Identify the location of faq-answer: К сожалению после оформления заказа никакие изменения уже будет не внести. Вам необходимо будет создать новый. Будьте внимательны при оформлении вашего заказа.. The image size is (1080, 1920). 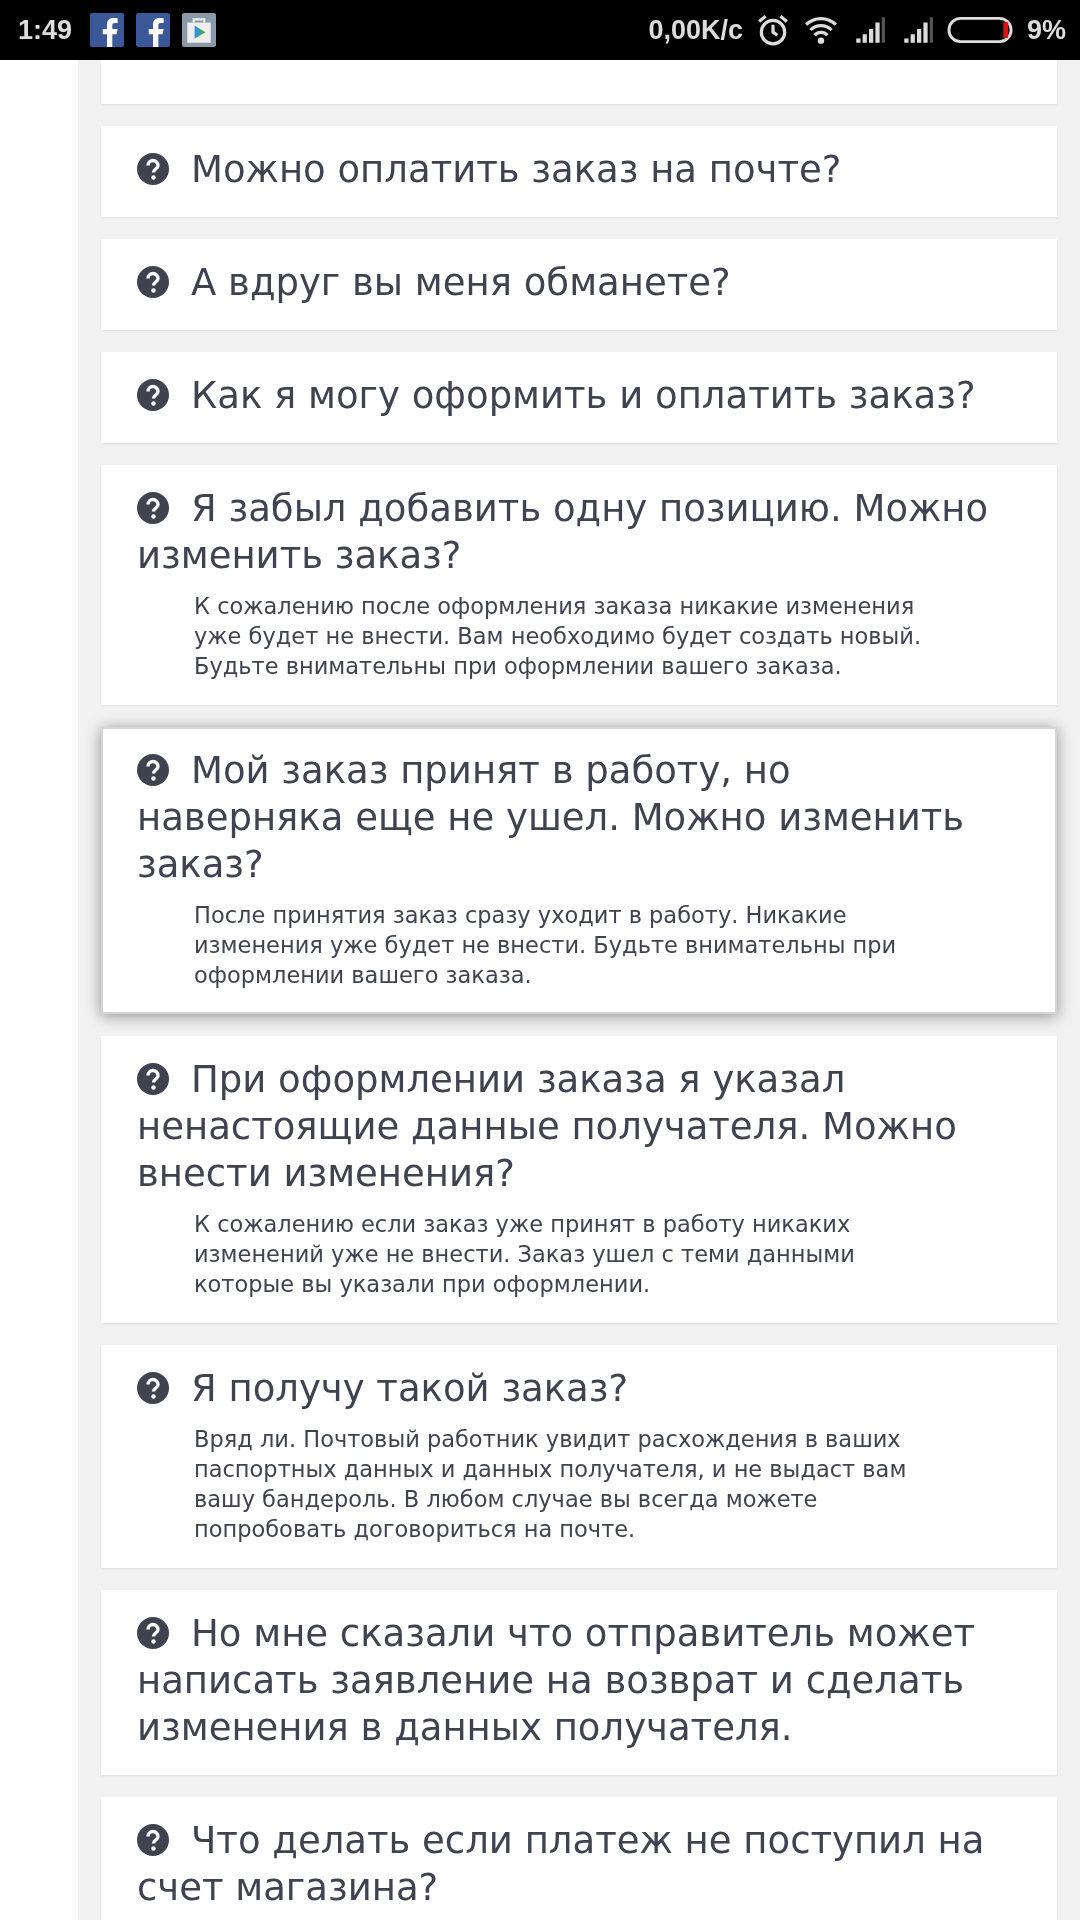
(558, 636).